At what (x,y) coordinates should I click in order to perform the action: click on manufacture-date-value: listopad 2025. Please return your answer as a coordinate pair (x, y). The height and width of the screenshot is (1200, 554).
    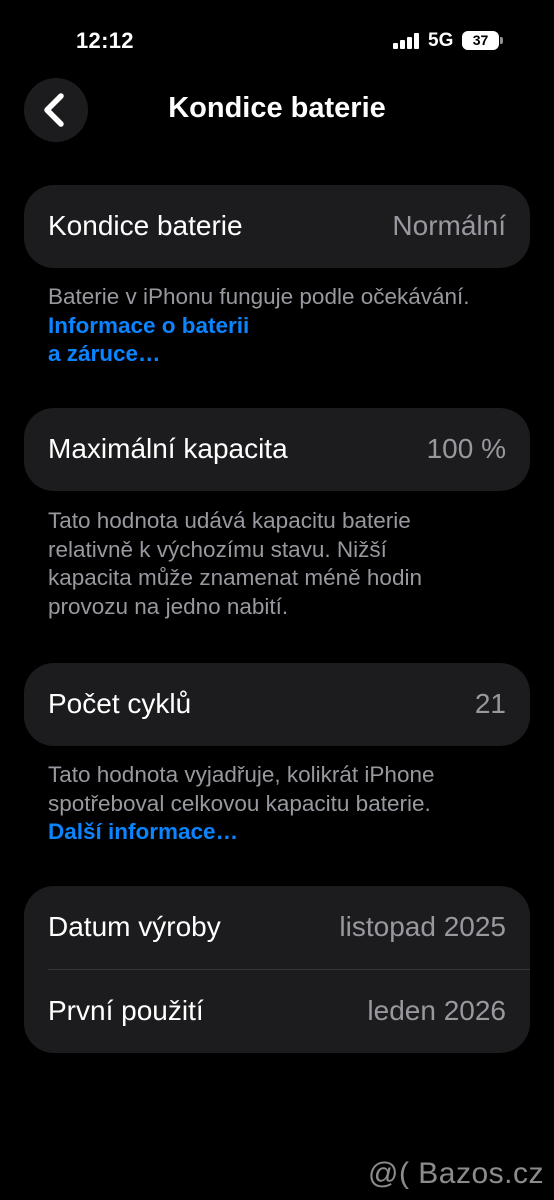
    Looking at the image, I should click on (422, 926).